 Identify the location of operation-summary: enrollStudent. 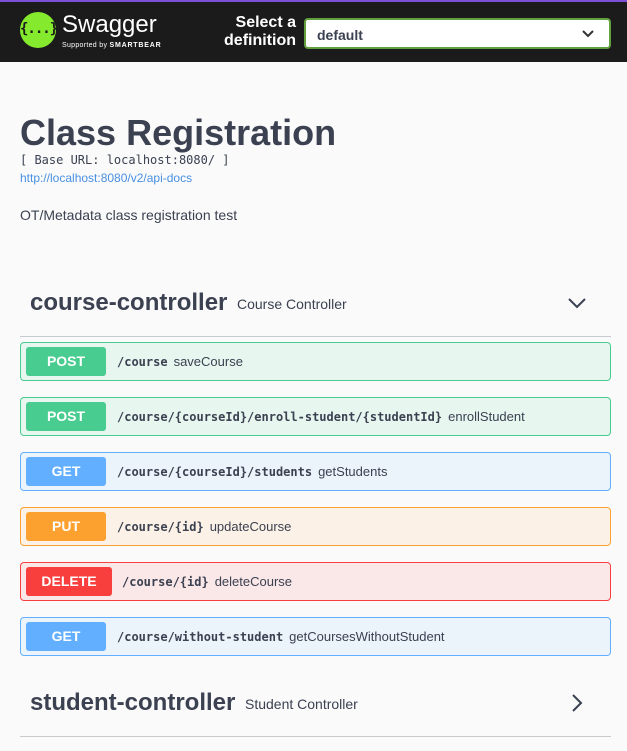
(486, 416).